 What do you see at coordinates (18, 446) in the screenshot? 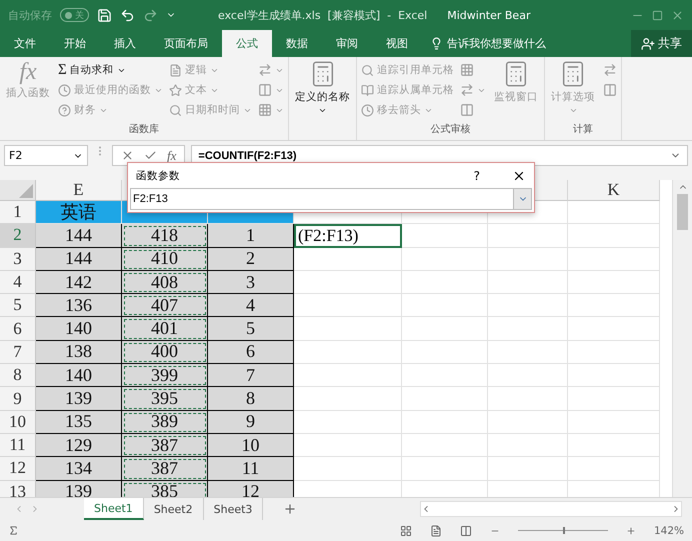
I see `row-header: 11` at bounding box center [18, 446].